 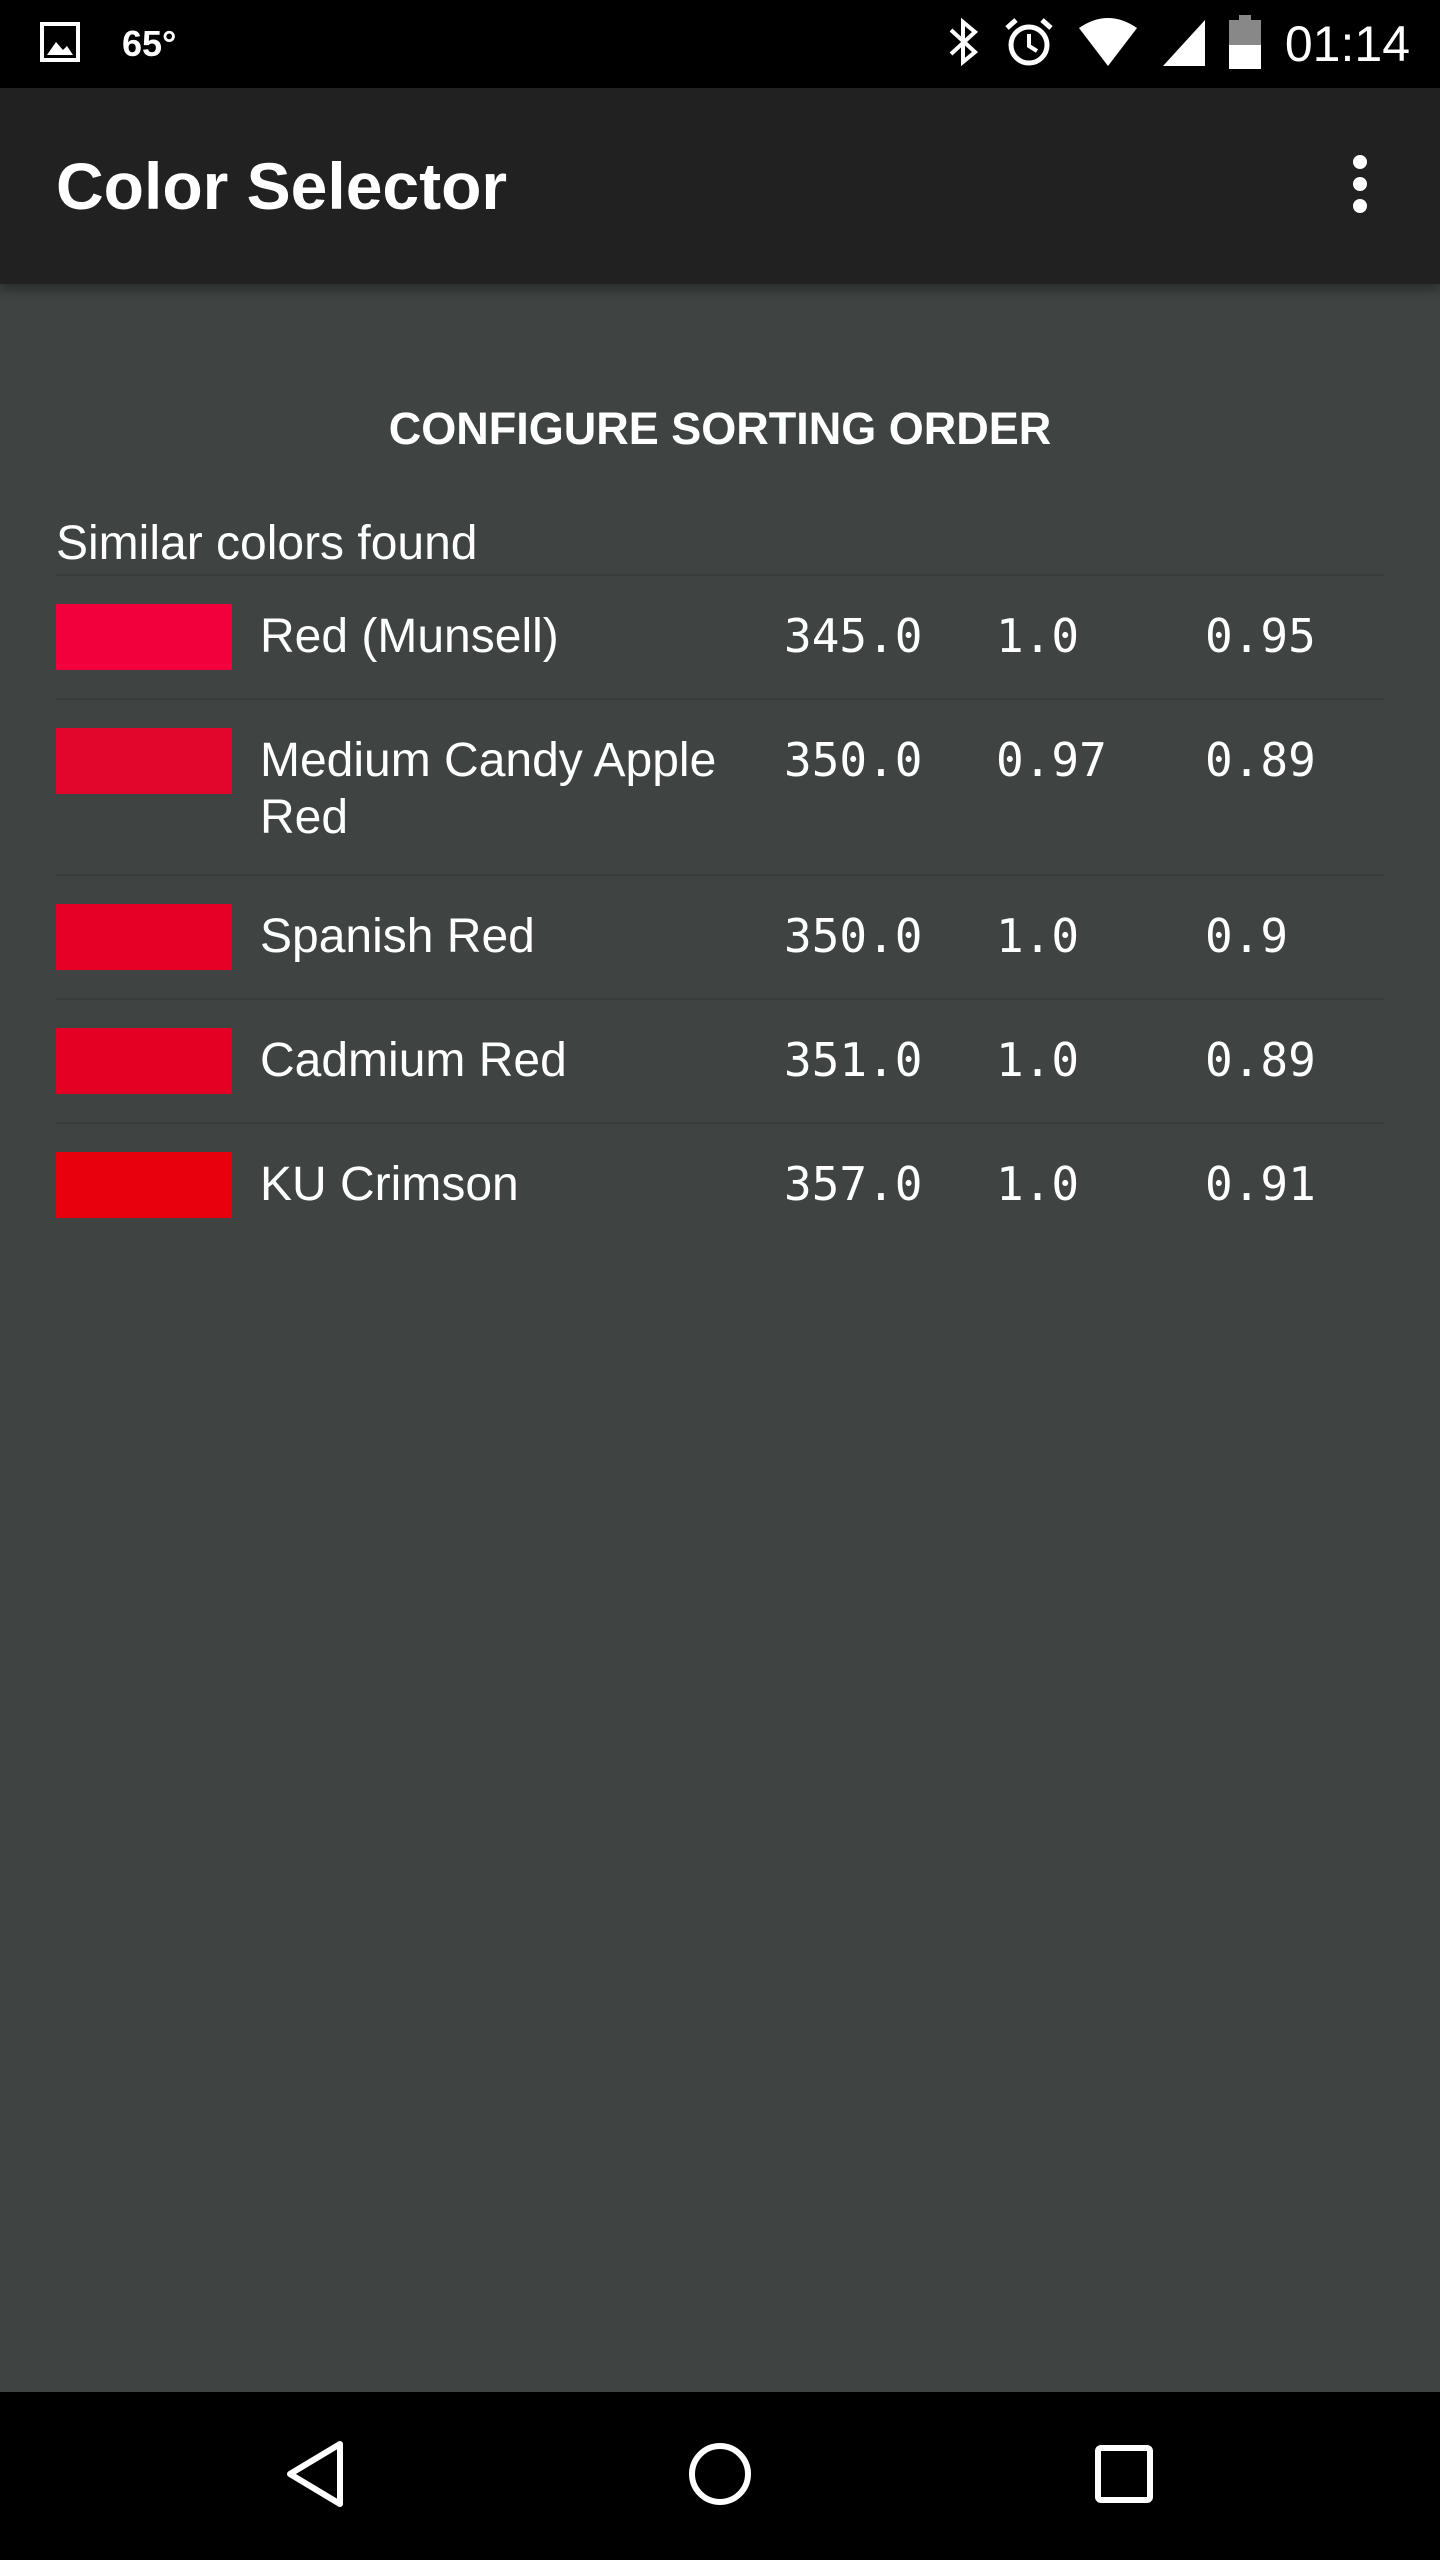 I want to click on color-name: Medium Candy Apple Red, so click(x=488, y=789).